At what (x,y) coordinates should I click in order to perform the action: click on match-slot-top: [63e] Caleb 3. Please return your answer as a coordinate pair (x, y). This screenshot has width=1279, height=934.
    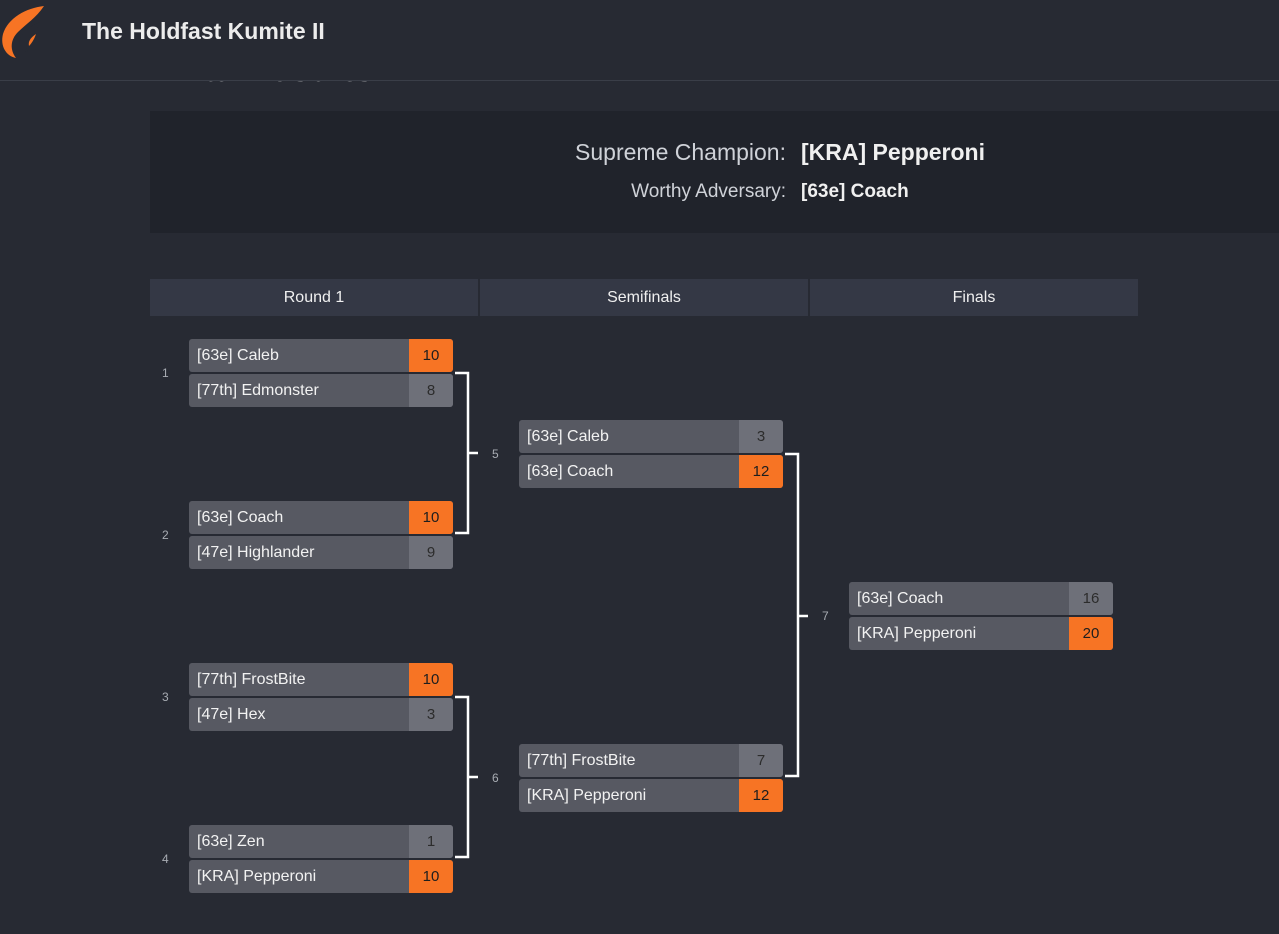
    Looking at the image, I should click on (651, 436).